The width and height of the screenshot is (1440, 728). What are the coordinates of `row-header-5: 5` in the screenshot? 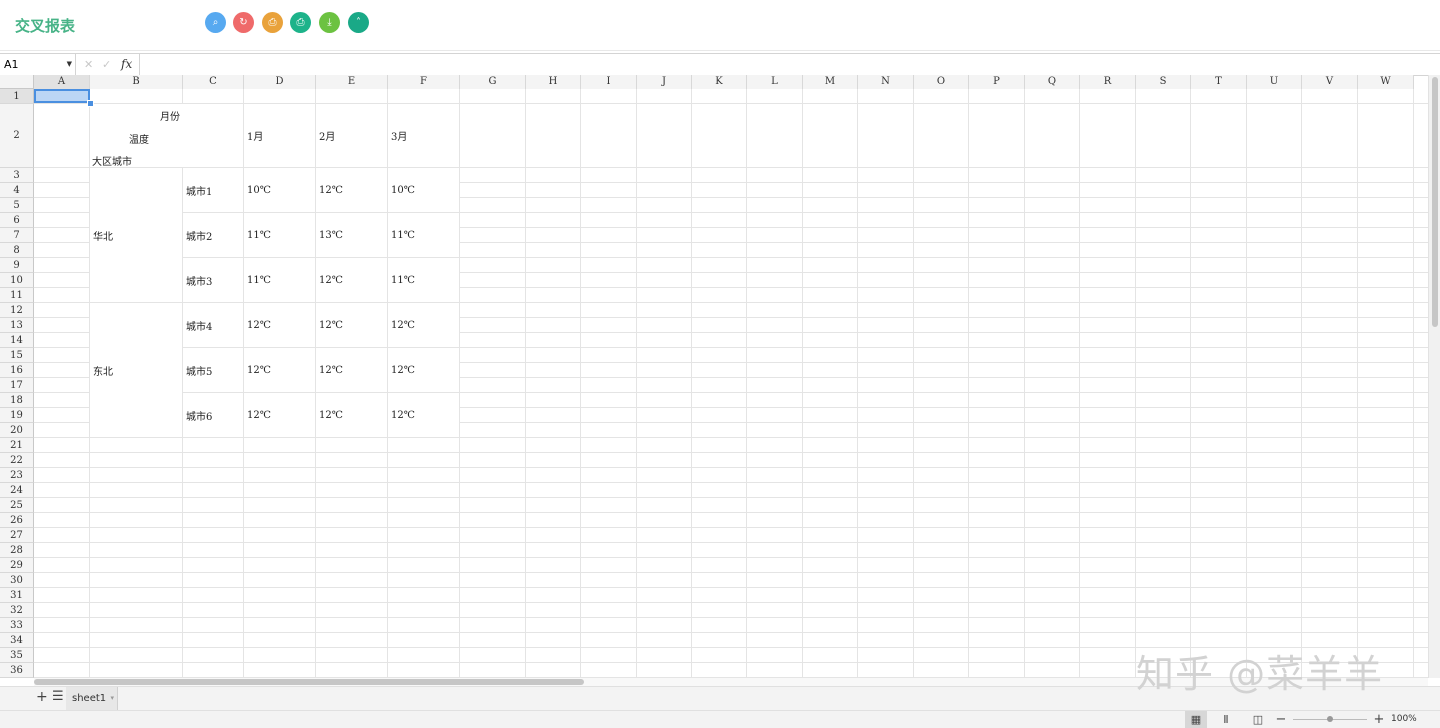 It's located at (17, 205).